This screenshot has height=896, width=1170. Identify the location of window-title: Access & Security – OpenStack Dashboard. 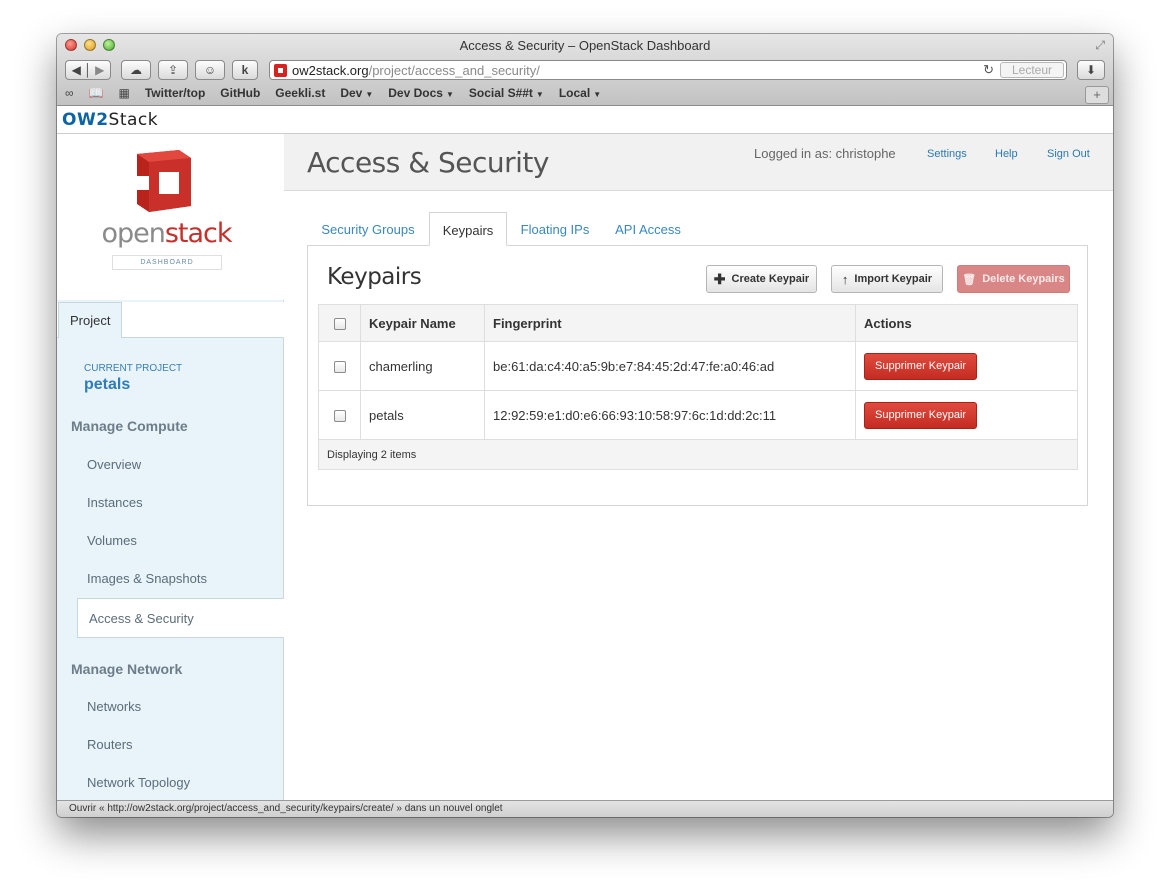
(585, 45).